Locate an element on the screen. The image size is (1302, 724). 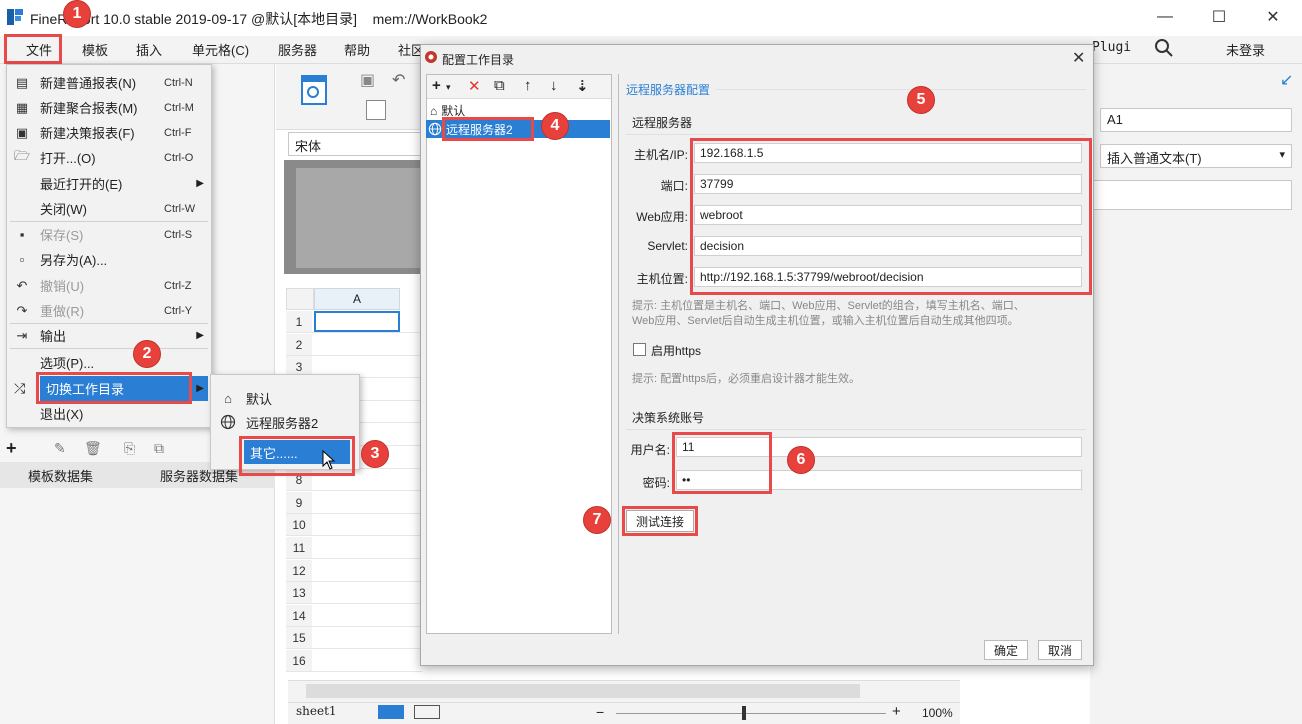
column-header-a: A is located at coordinates (357, 299).